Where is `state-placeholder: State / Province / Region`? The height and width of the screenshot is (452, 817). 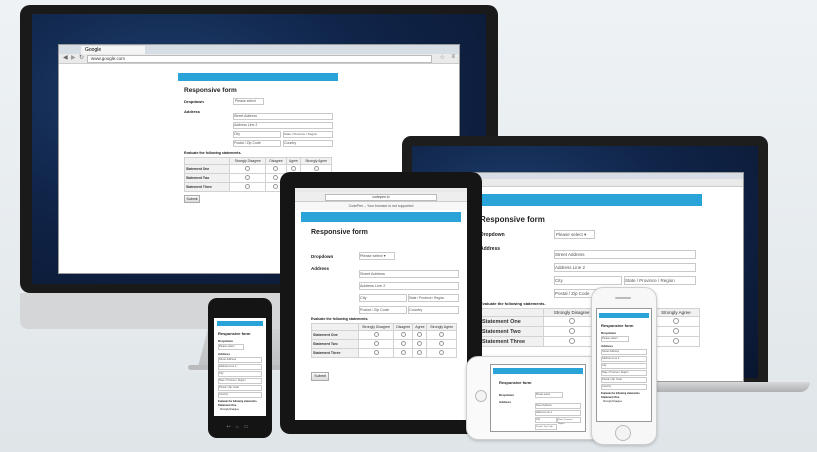
state-placeholder: State / Province / Region is located at coordinates (615, 372).